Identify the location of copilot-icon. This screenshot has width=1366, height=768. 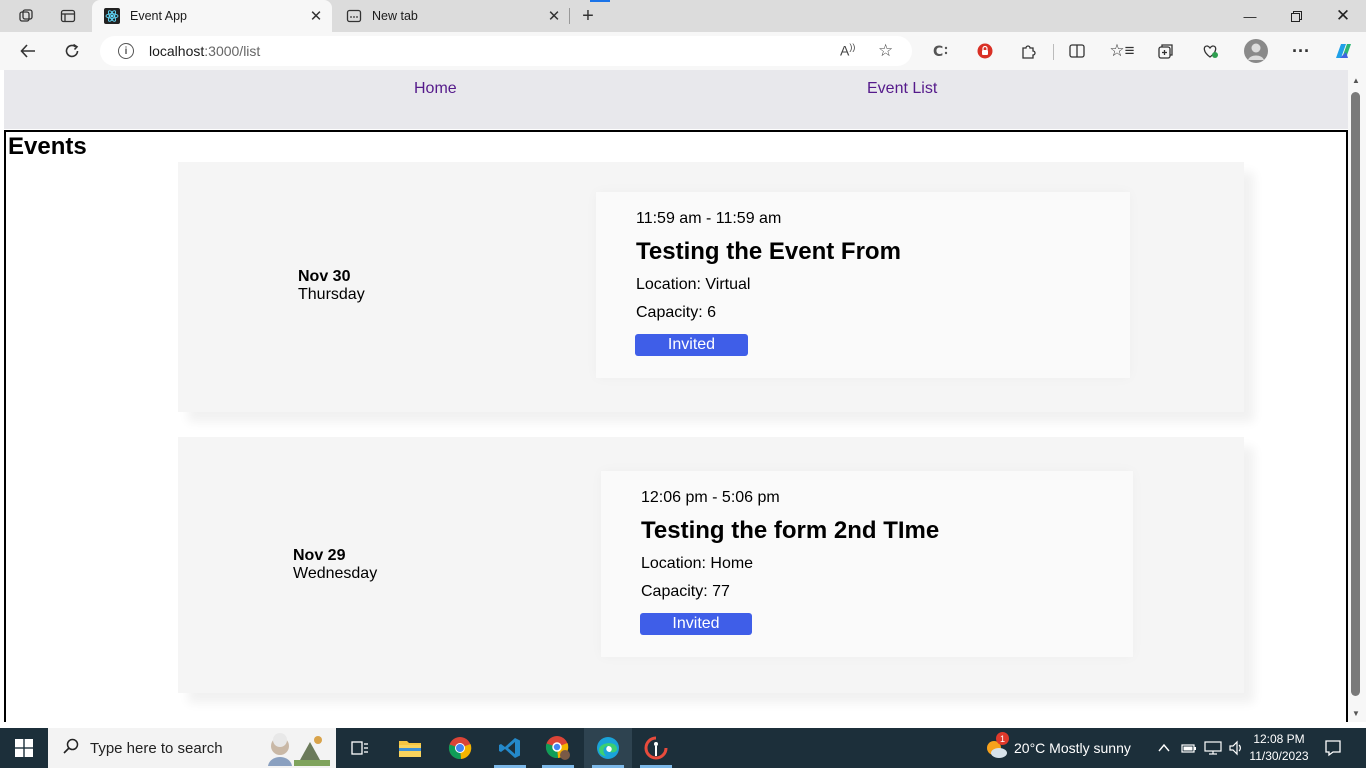
(1343, 51).